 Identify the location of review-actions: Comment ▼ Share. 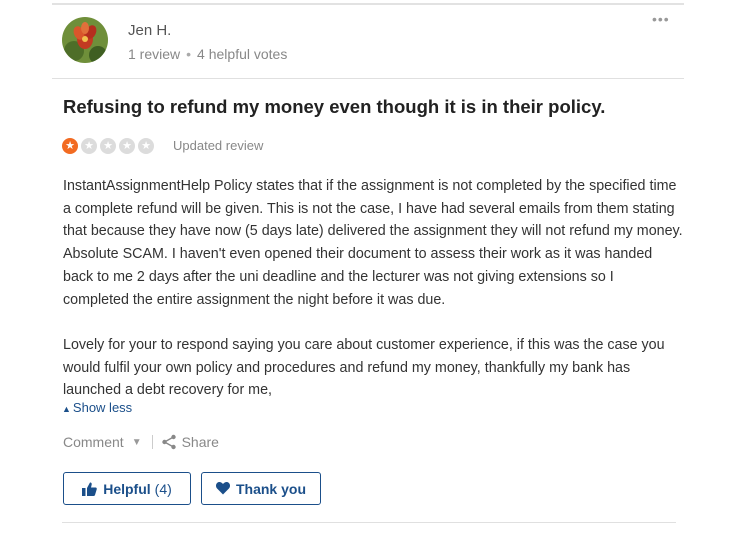
(141, 442).